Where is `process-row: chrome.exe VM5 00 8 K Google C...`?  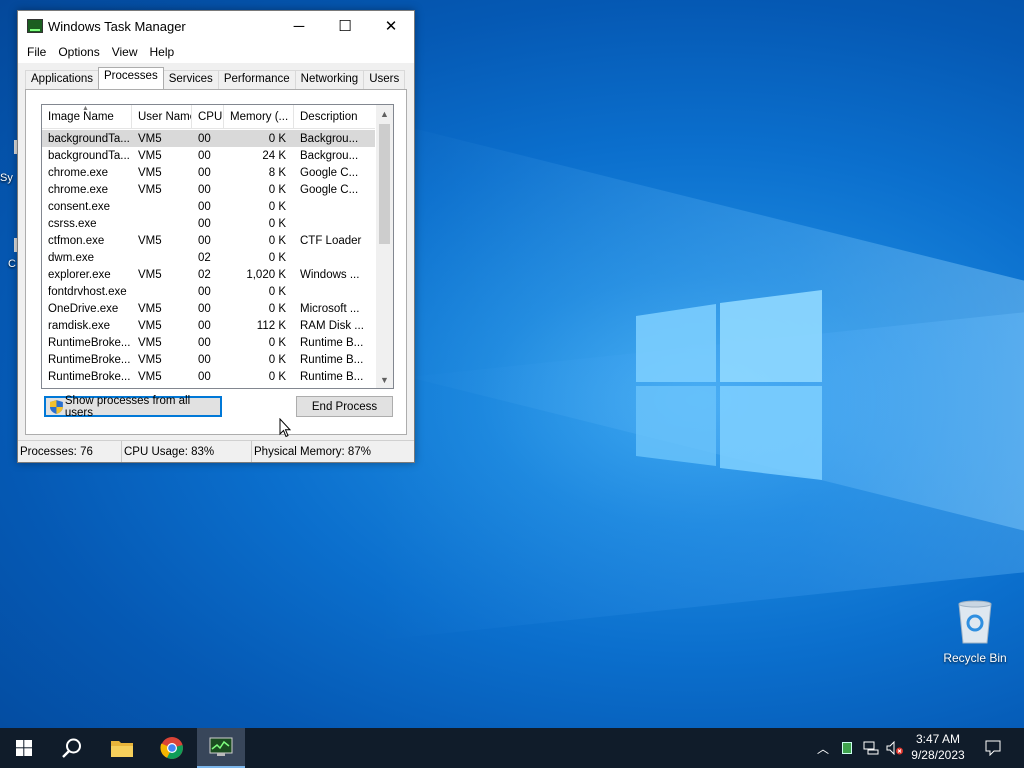 process-row: chrome.exe VM5 00 8 K Google C... is located at coordinates (208, 172).